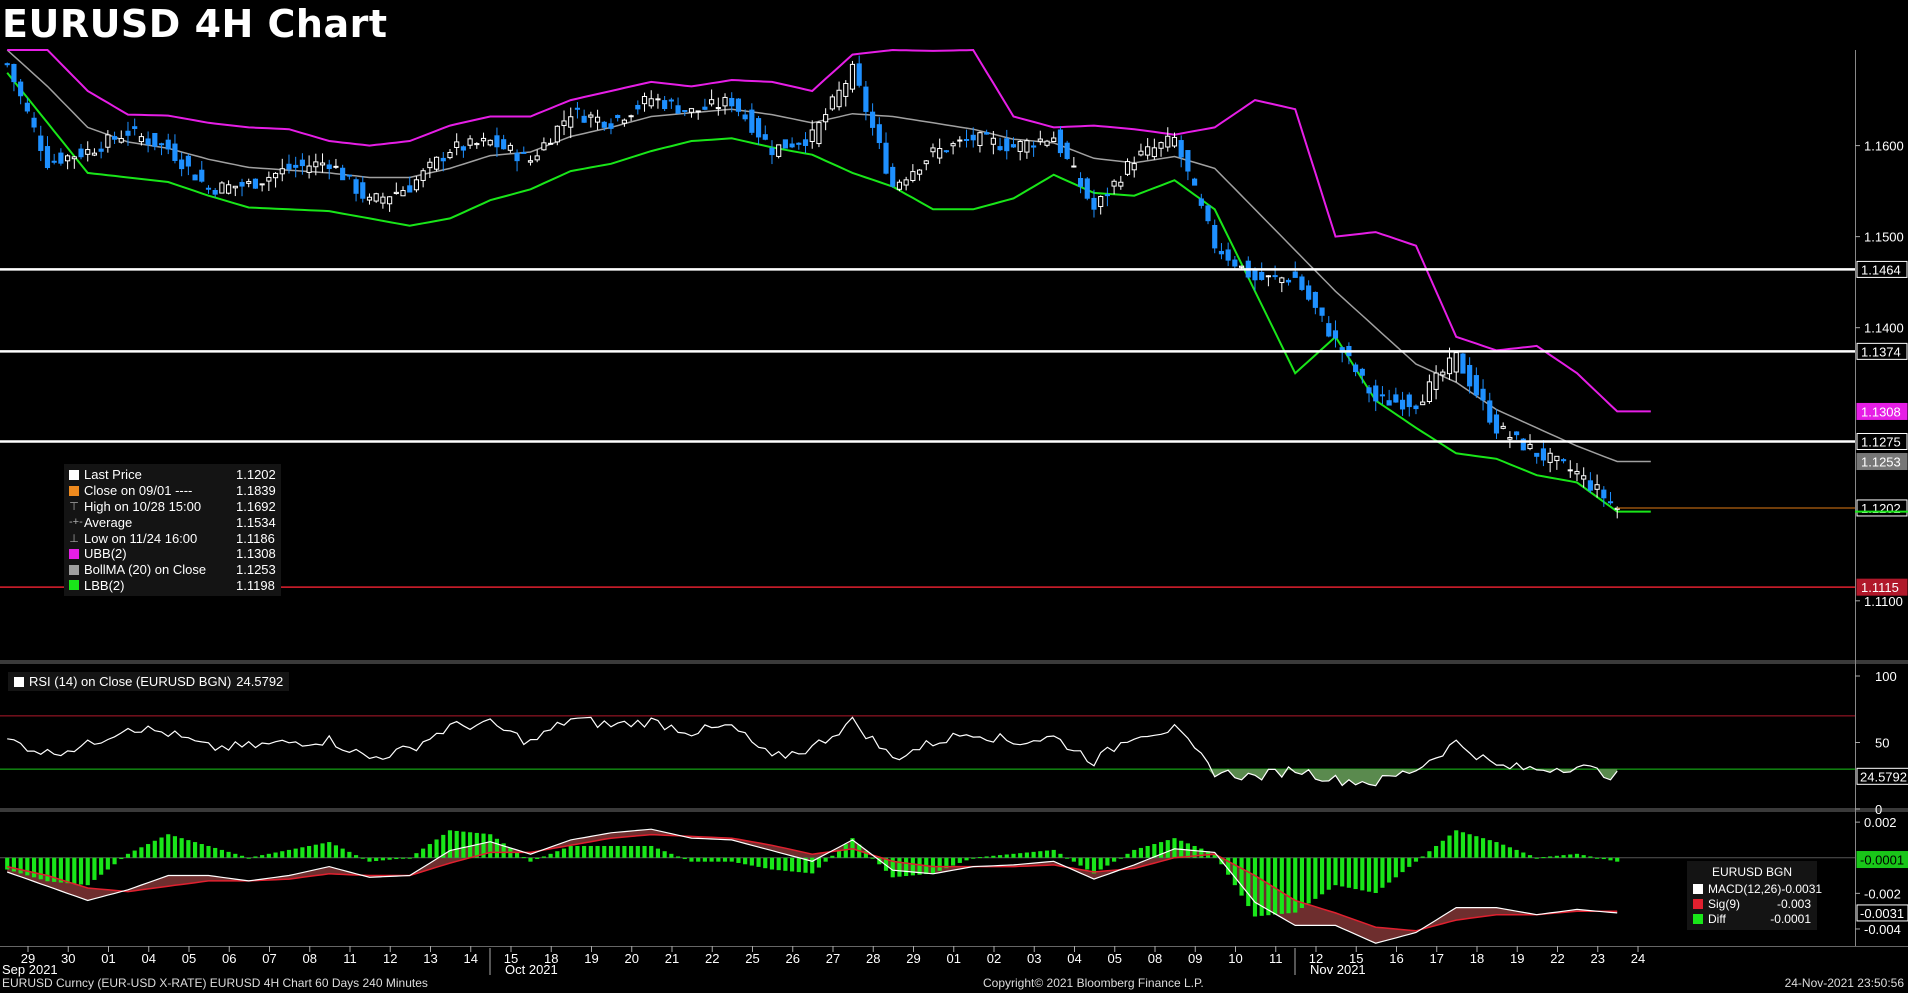 The width and height of the screenshot is (1908, 993). Describe the element at coordinates (1074, 958) in the screenshot. I see `x-tick-label: 04` at that location.